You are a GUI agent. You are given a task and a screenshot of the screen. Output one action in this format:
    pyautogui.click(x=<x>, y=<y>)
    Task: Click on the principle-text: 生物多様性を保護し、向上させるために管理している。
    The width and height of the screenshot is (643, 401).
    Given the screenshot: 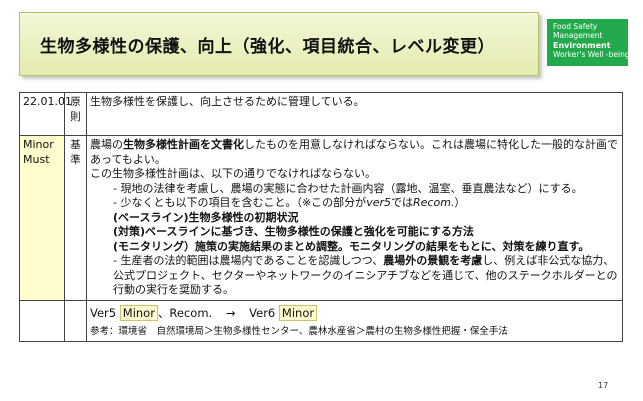 What is the action you would take?
    pyautogui.click(x=354, y=114)
    